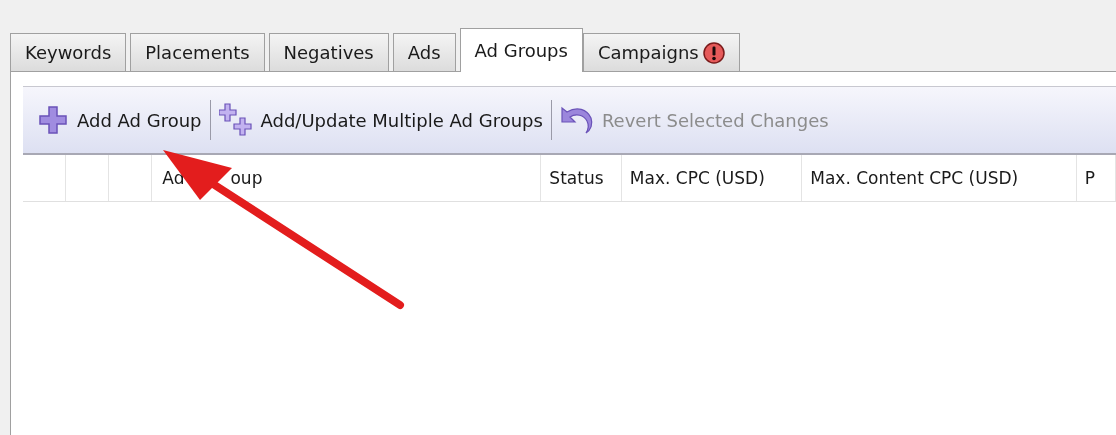 The image size is (1116, 435). I want to click on toolbar-button: Add/Update Multiple Ad Groups, so click(380, 120).